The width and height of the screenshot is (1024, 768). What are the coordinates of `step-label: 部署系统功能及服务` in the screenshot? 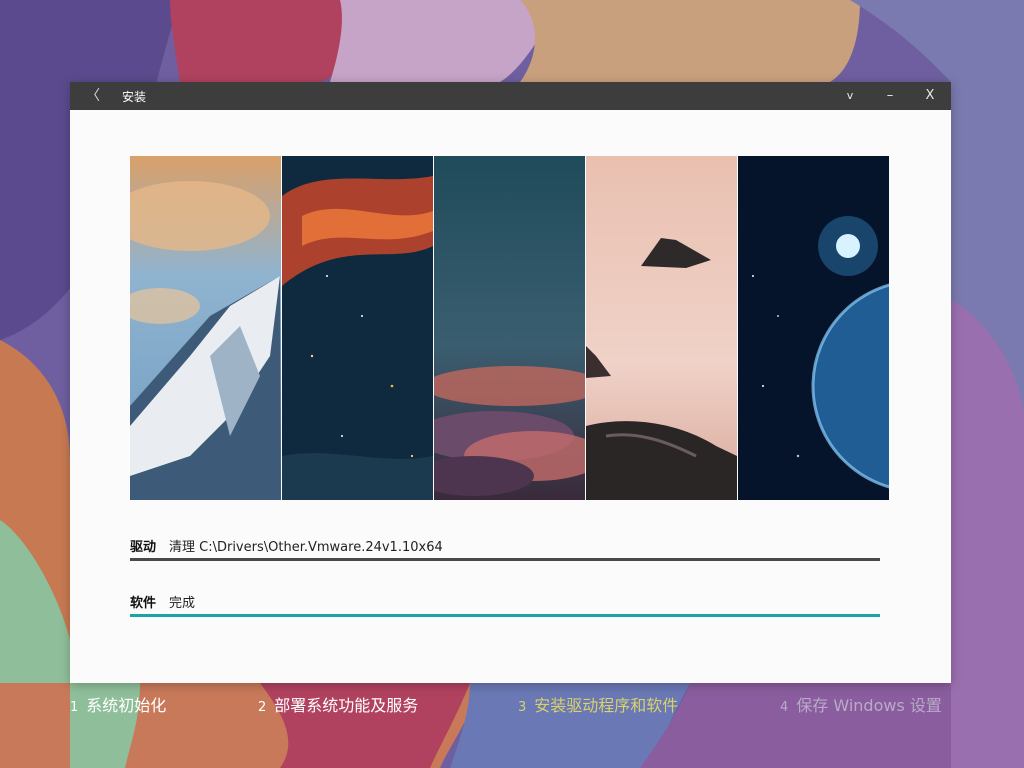 It's located at (346, 705).